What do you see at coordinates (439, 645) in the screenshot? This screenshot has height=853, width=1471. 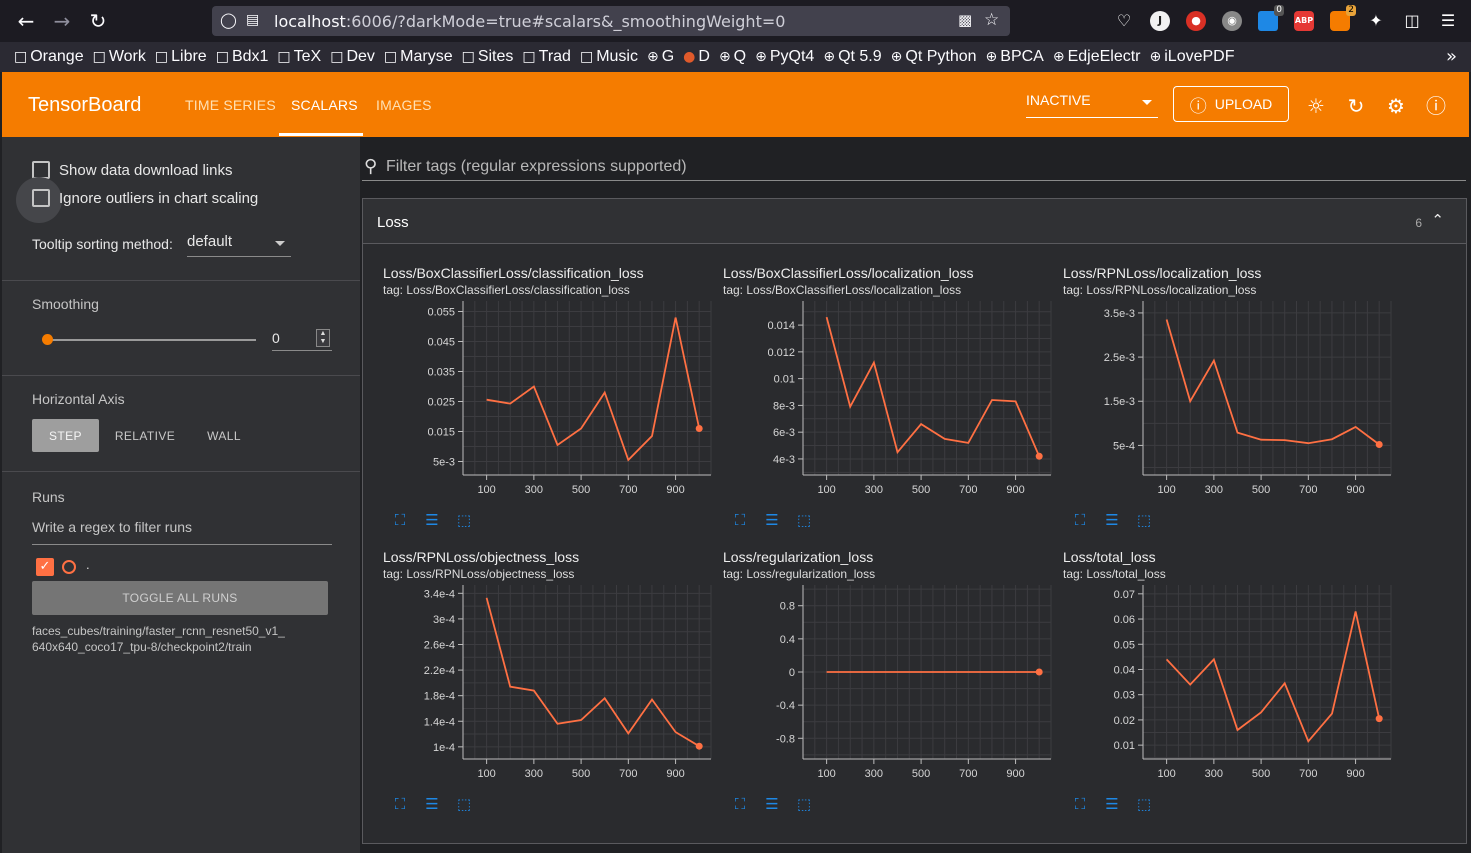 I see `y-tick-label: 2.6e-4` at bounding box center [439, 645].